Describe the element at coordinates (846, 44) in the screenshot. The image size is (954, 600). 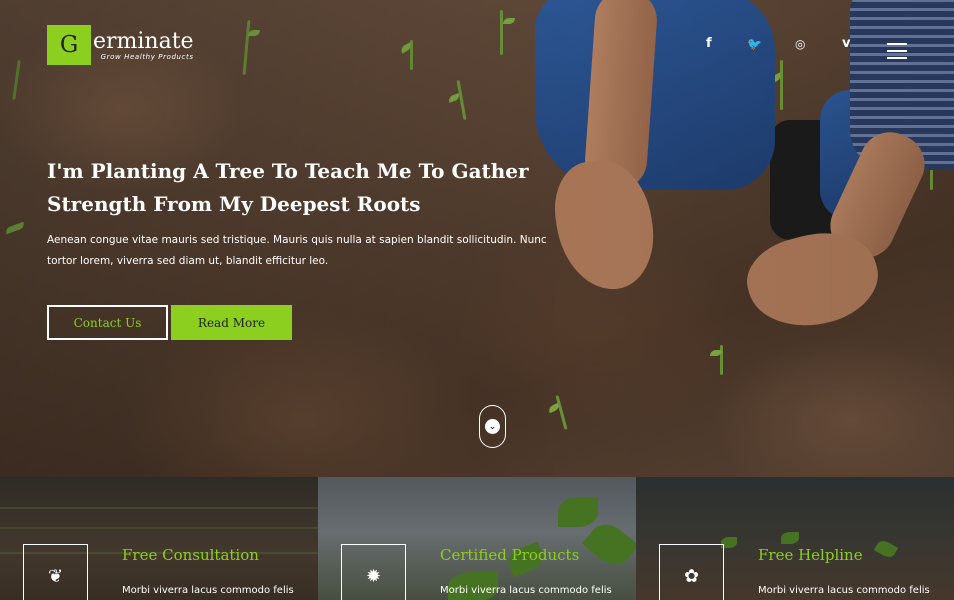
I see `vimeo-icon: v` at that location.